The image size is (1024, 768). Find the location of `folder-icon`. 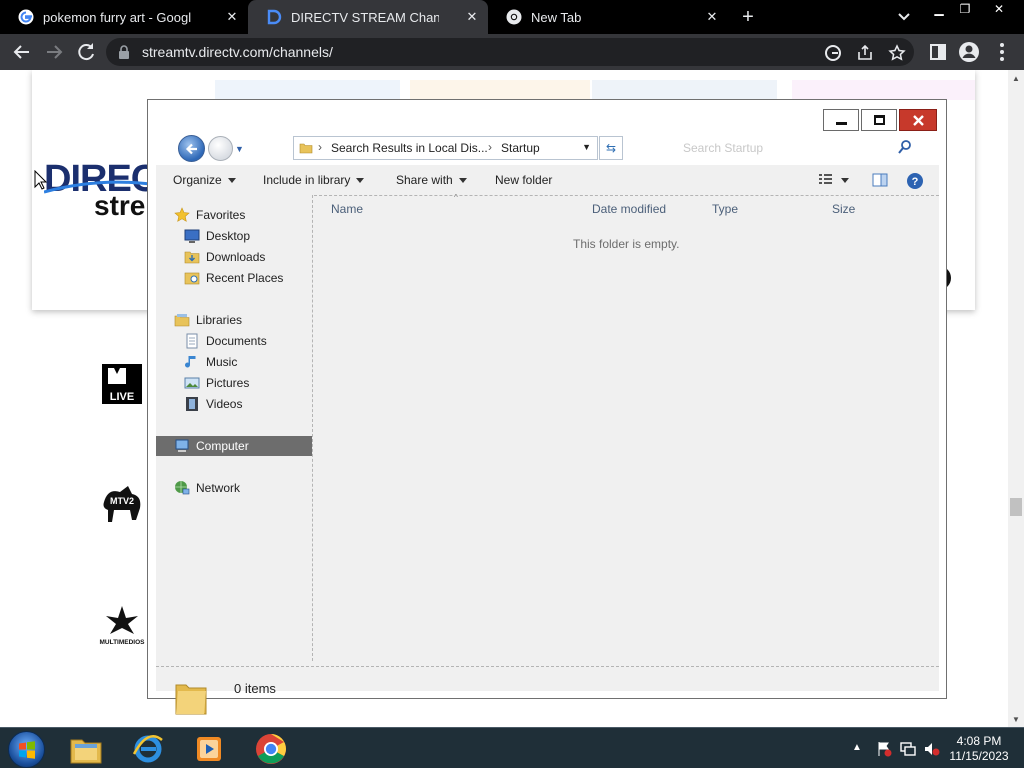

folder-icon is located at coordinates (191, 699).